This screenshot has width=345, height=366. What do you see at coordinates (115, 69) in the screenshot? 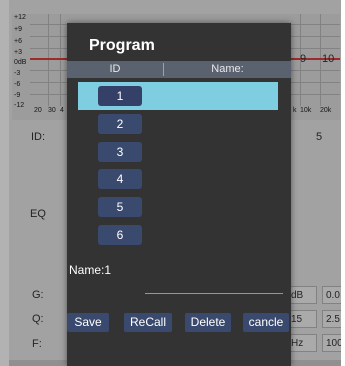
I see `column-header-id: ID` at bounding box center [115, 69].